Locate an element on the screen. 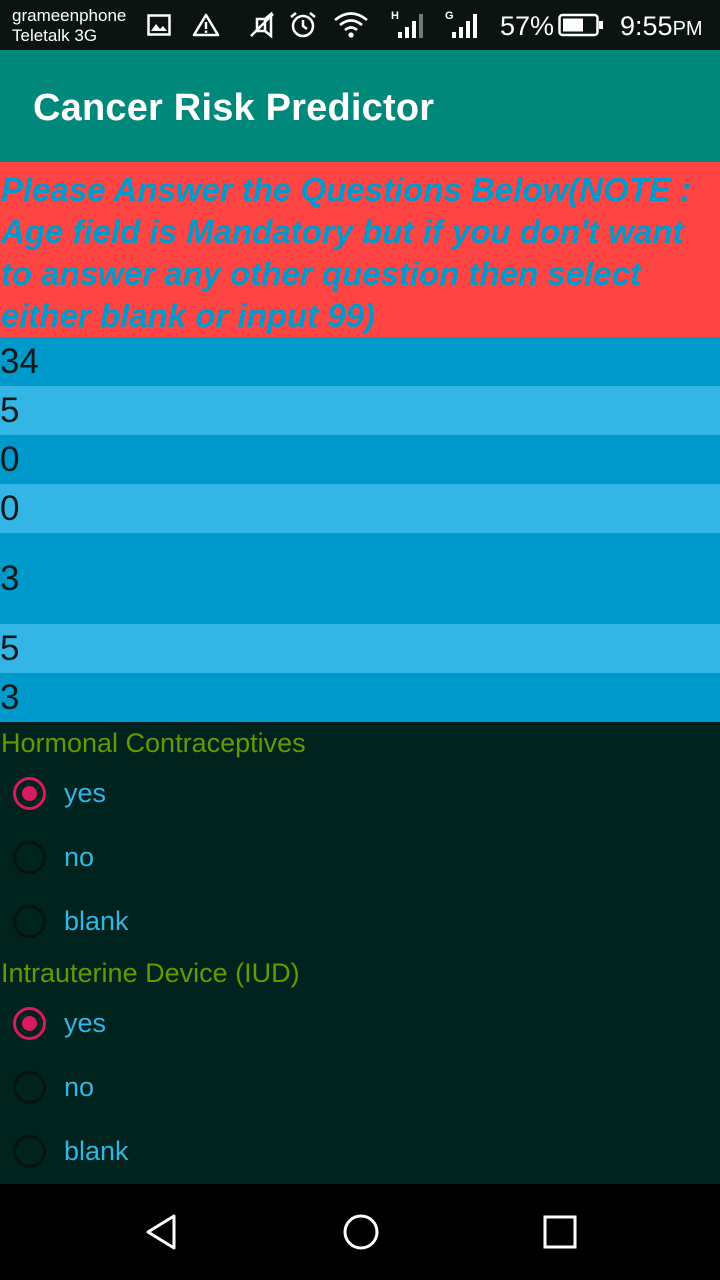 The width and height of the screenshot is (720, 1280). carrier-info: grameenphone Teletalk 3G is located at coordinates (69, 26).